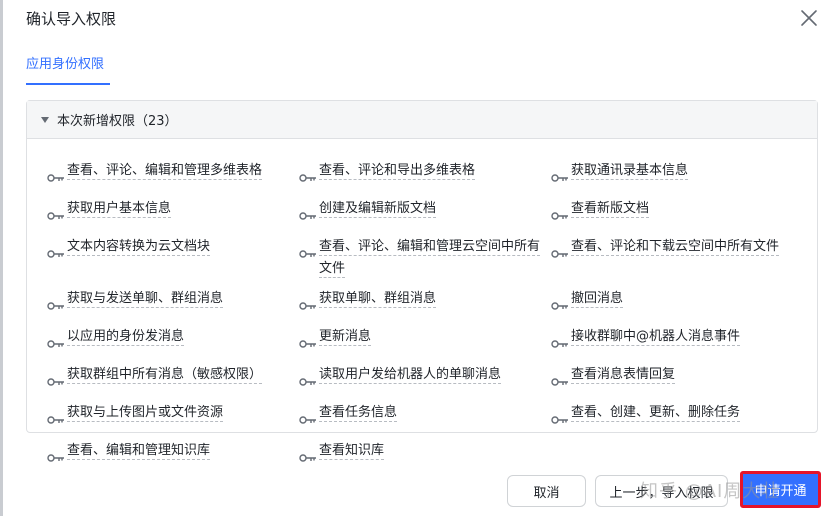  What do you see at coordinates (352, 451) in the screenshot?
I see `permission-label: 查看知识库` at bounding box center [352, 451].